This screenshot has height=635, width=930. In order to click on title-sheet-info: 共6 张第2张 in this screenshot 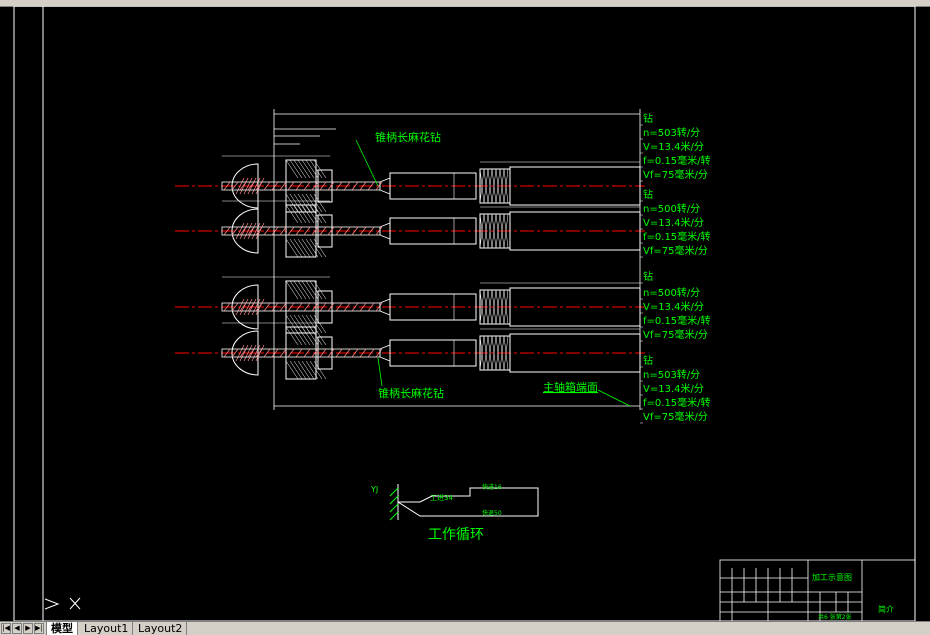, I will do `click(835, 617)`.